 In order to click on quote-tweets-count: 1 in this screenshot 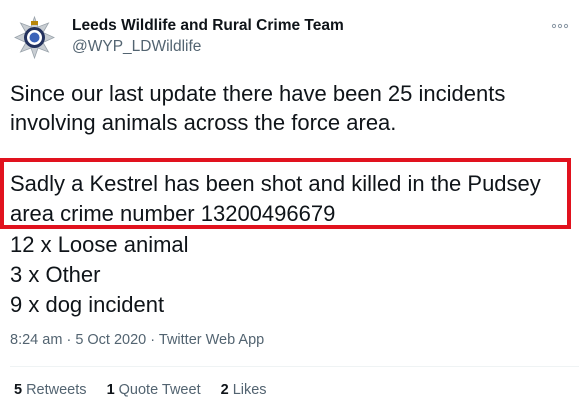, I will do `click(110, 390)`.